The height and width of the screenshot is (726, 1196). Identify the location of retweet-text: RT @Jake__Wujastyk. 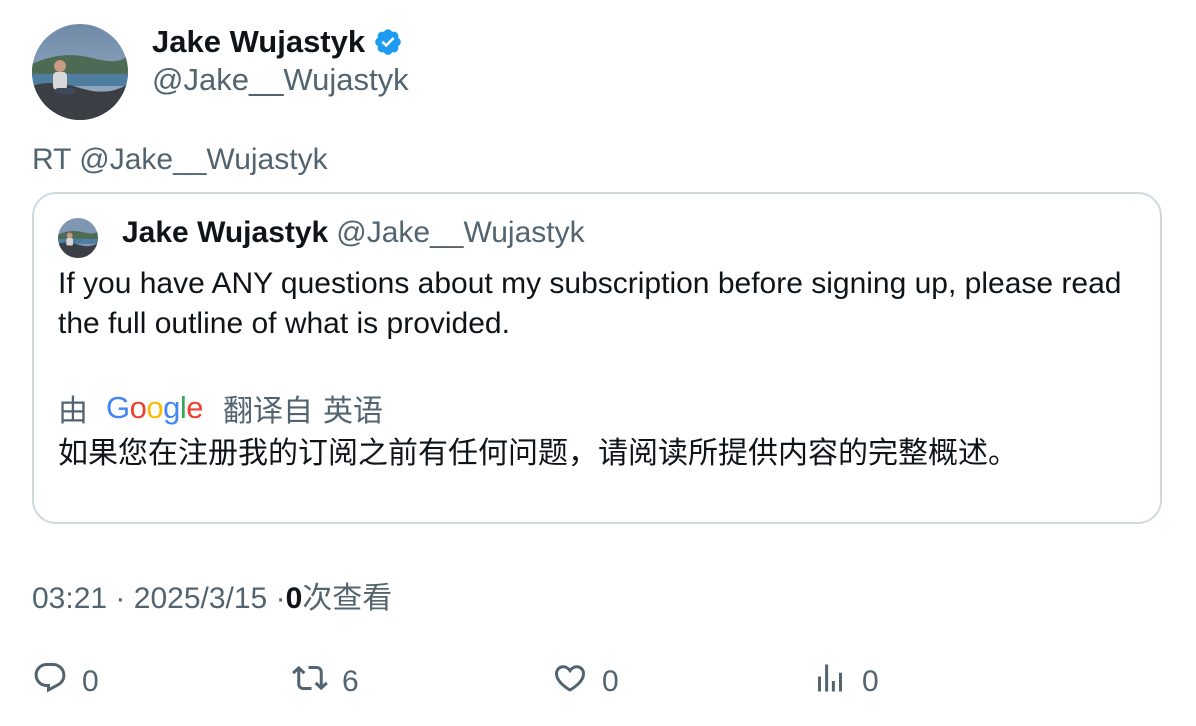
(180, 159).